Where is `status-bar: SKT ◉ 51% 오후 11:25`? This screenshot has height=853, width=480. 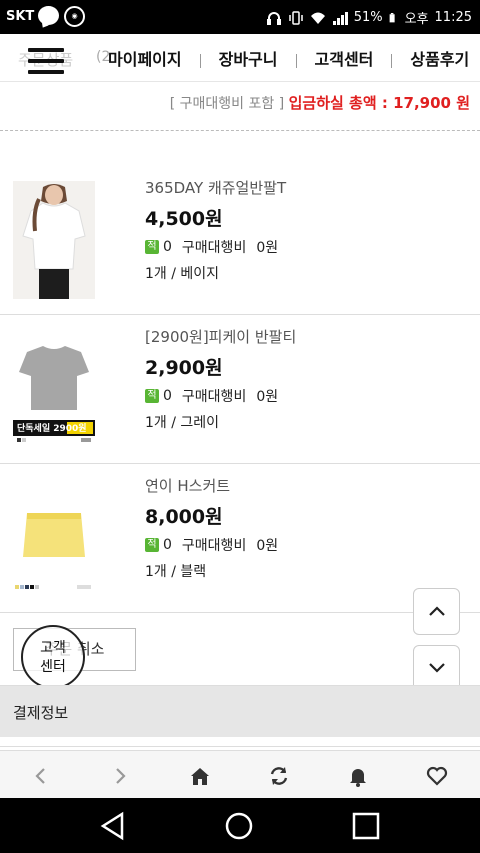 status-bar: SKT ◉ 51% 오후 11:25 is located at coordinates (240, 17).